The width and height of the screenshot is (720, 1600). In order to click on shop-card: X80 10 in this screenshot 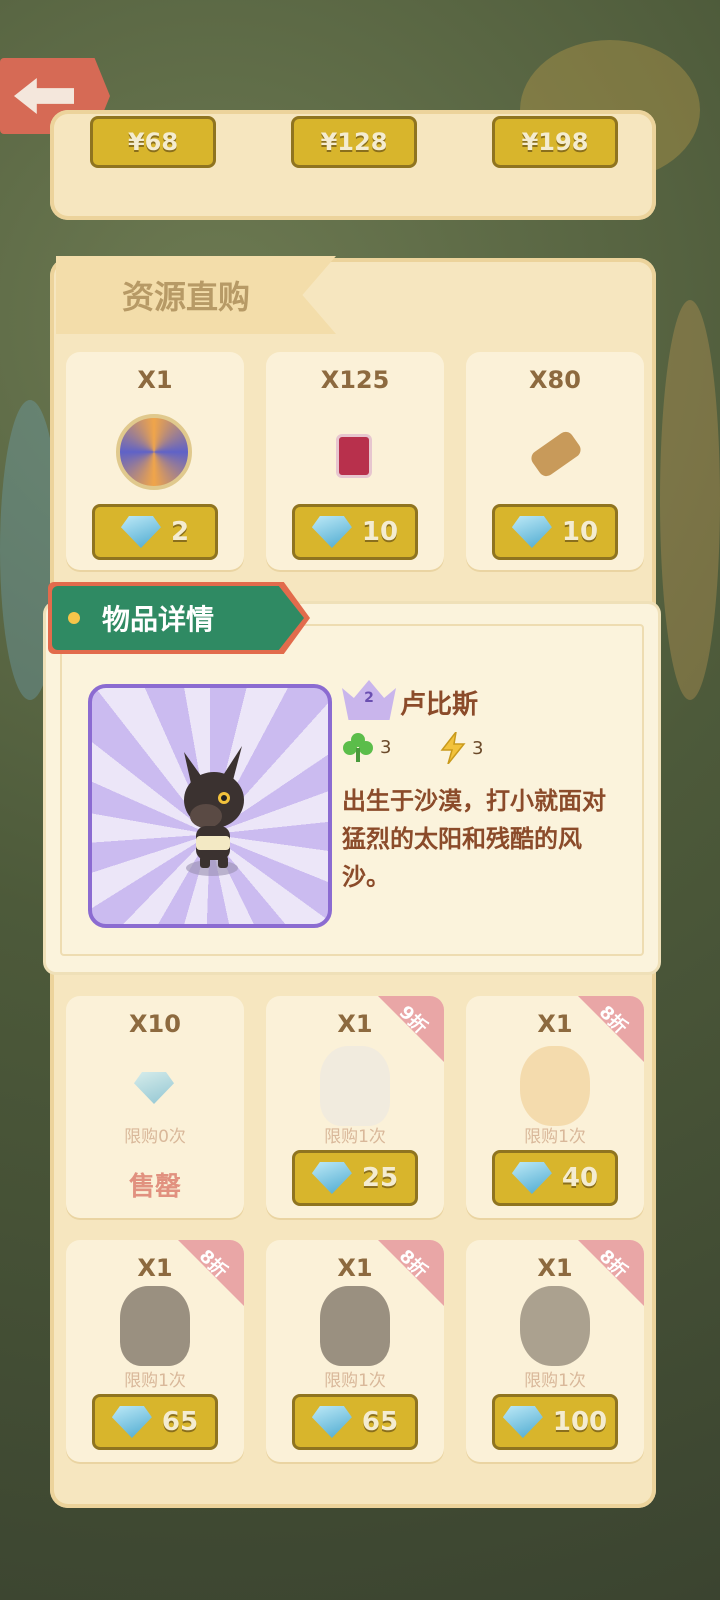, I will do `click(555, 461)`.